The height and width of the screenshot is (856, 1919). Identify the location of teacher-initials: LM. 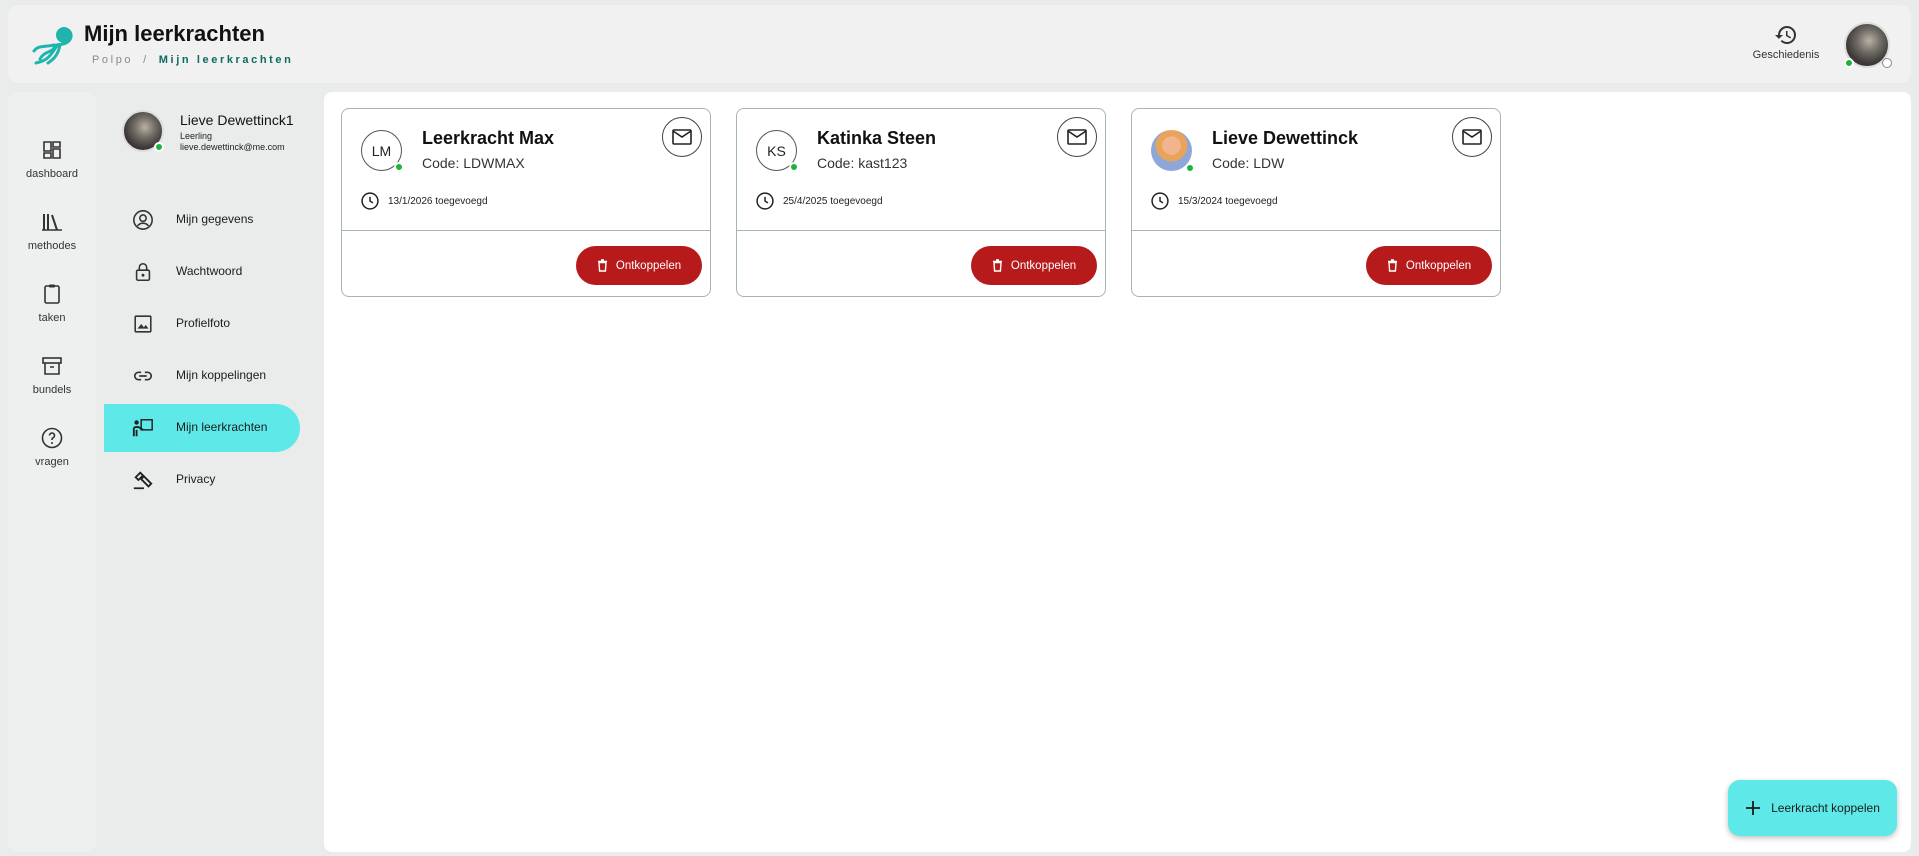
(381, 150).